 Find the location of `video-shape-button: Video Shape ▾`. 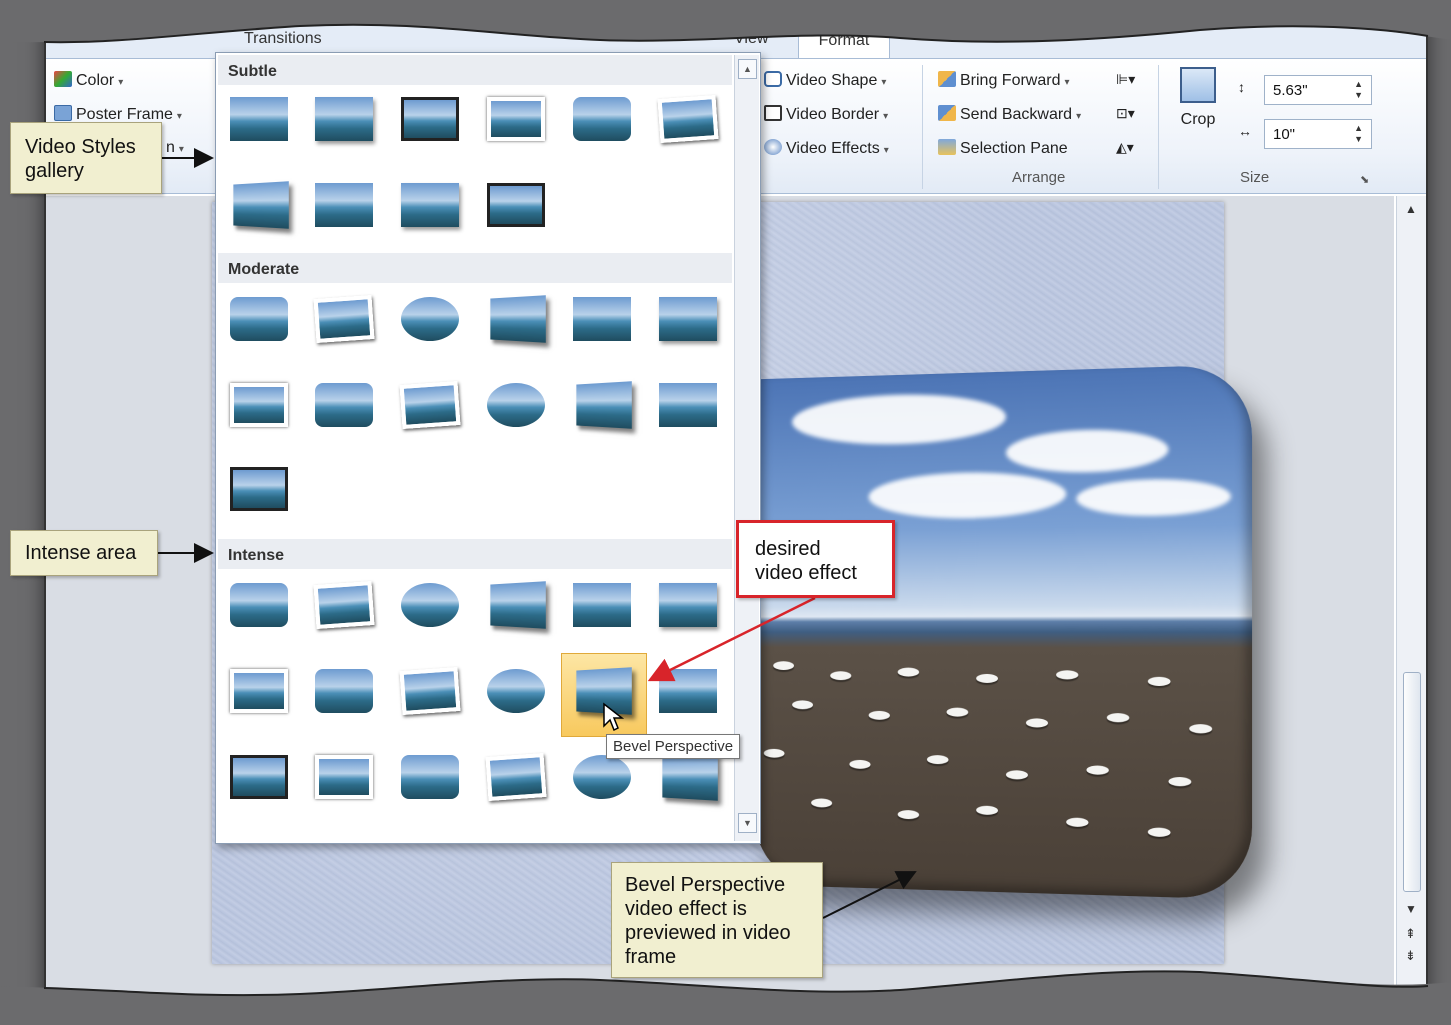

video-shape-button: Video Shape ▾ is located at coordinates (825, 80).